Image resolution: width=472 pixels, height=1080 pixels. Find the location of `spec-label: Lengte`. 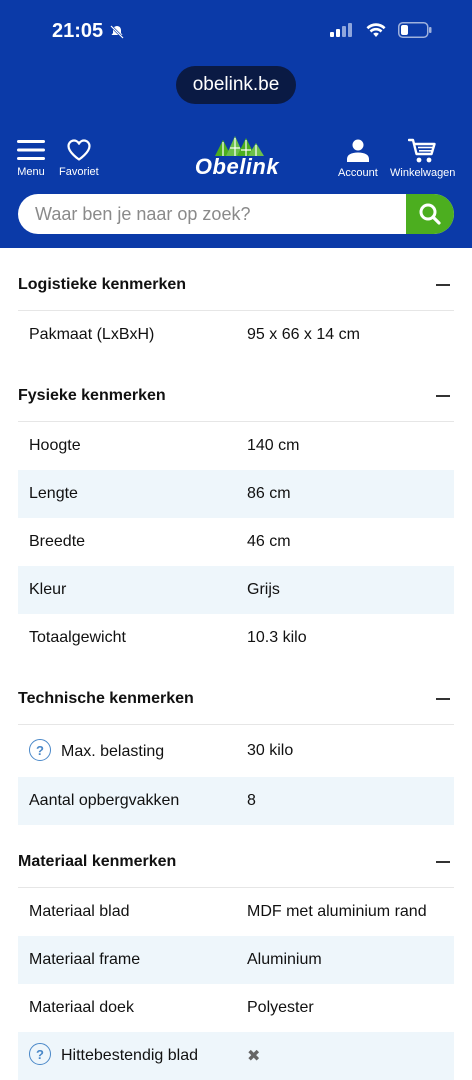

spec-label: Lengte is located at coordinates (53, 493).